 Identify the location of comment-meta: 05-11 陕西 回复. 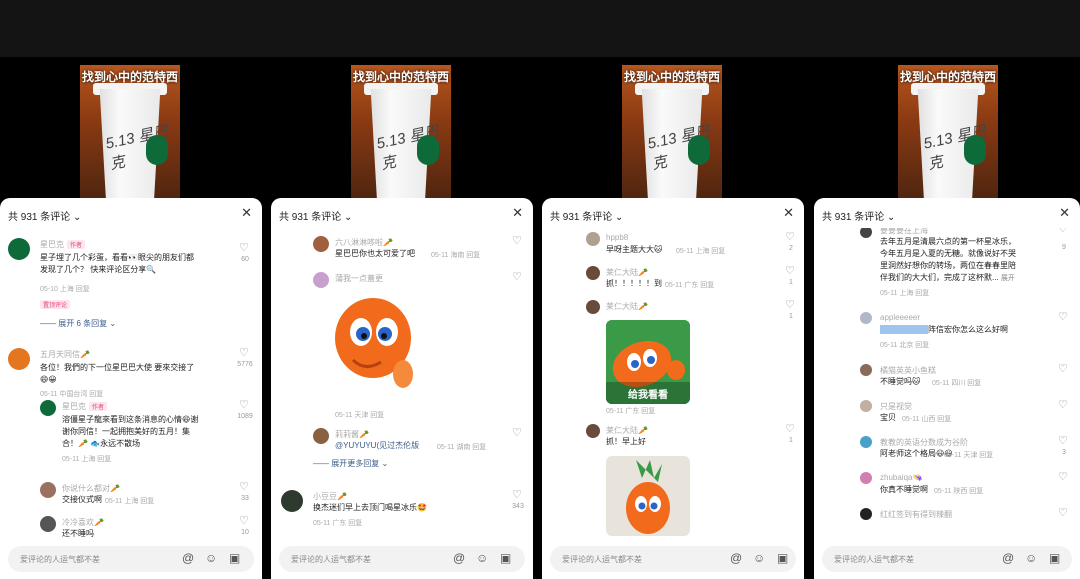
(958, 491).